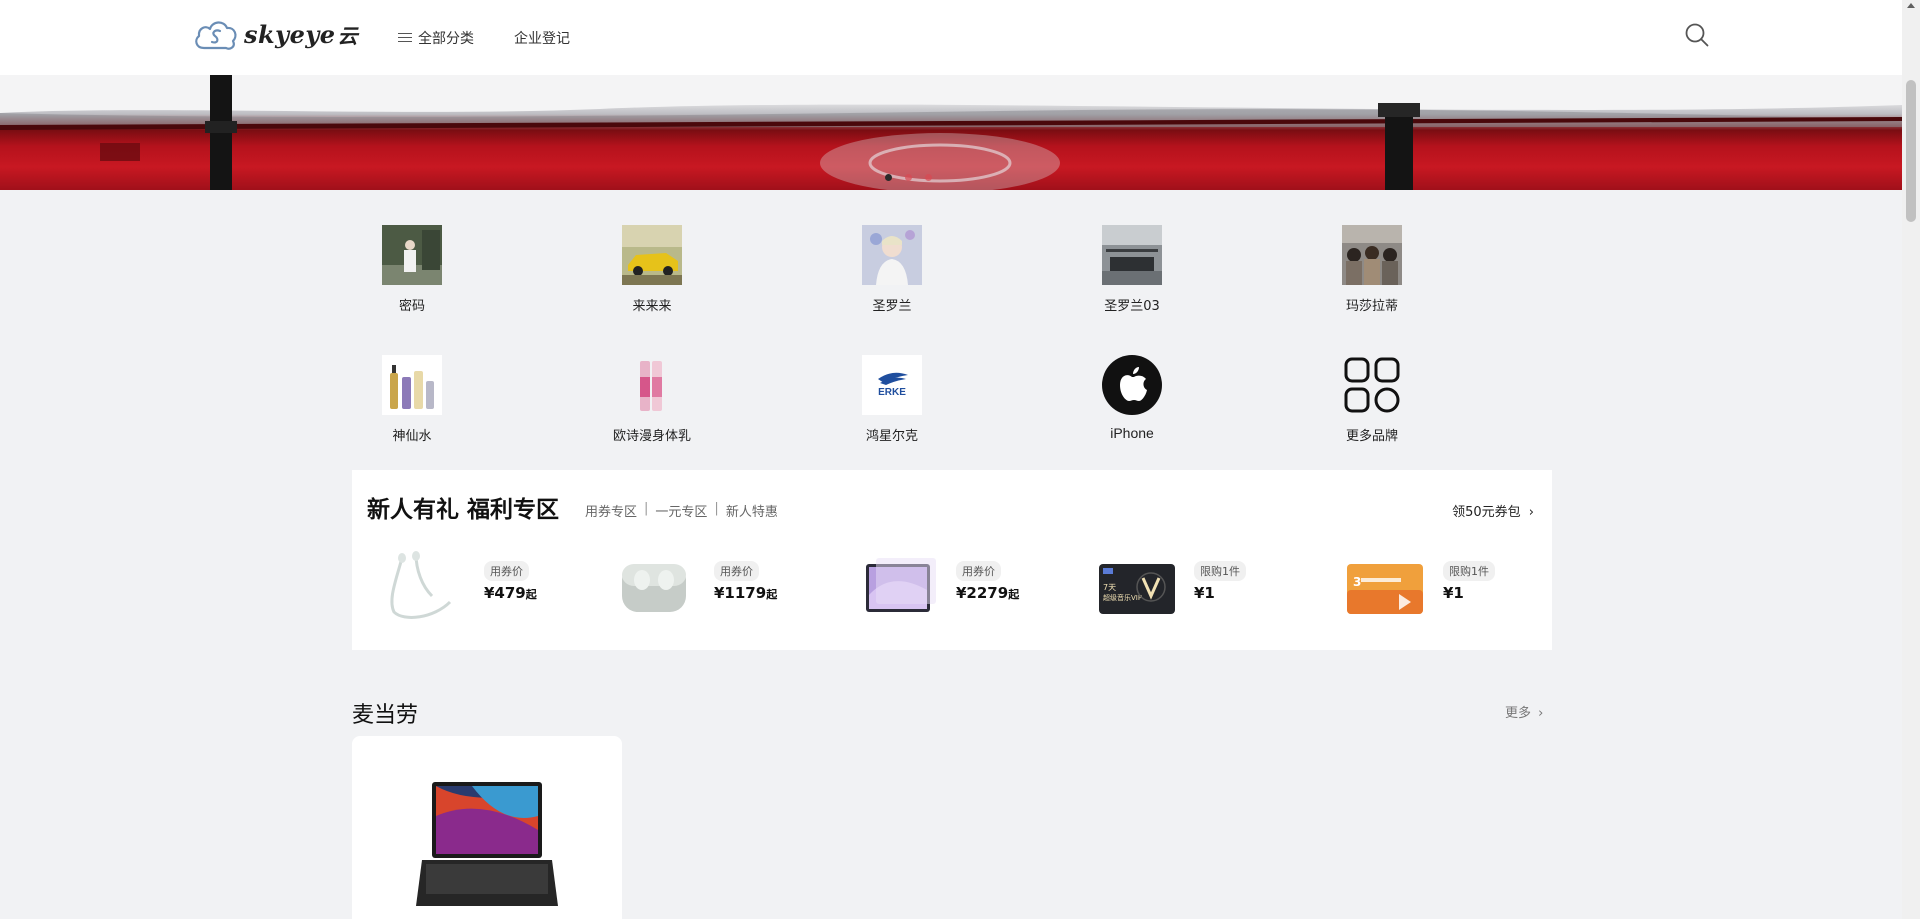 Image resolution: width=1920 pixels, height=919 pixels. Describe the element at coordinates (1109, 587) in the screenshot. I see `svg-text: 7天` at that location.